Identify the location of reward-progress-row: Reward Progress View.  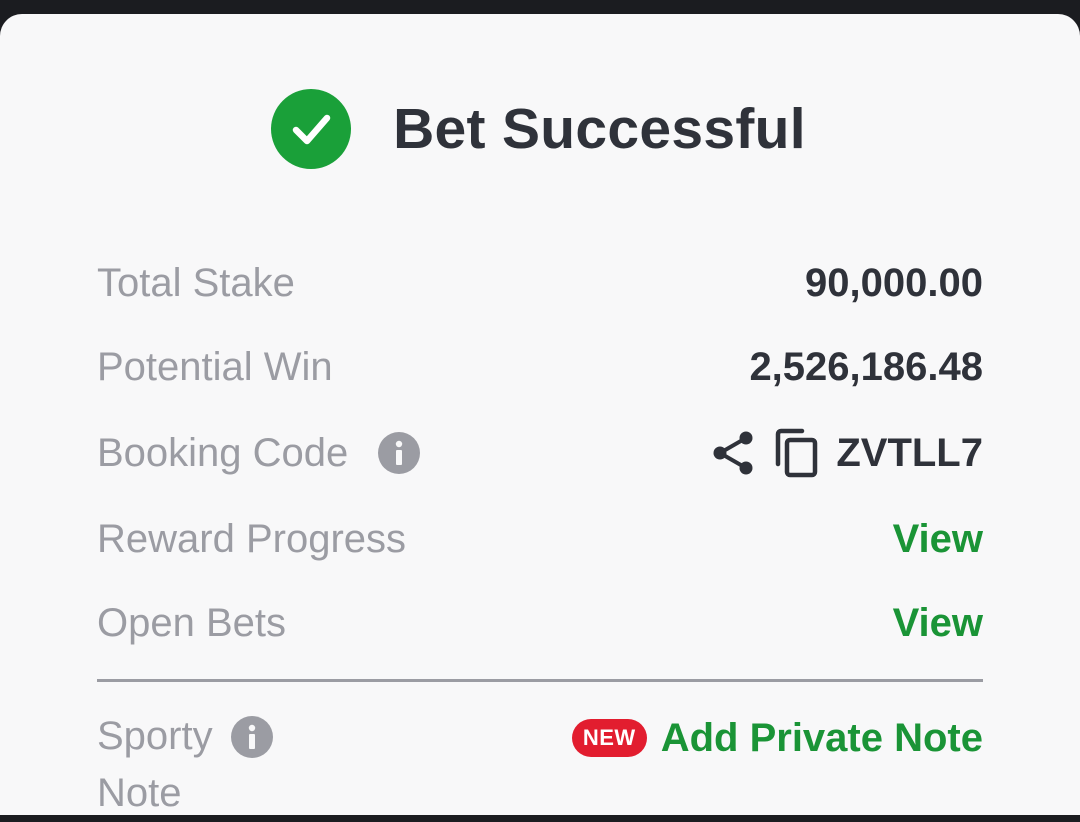
(540, 539).